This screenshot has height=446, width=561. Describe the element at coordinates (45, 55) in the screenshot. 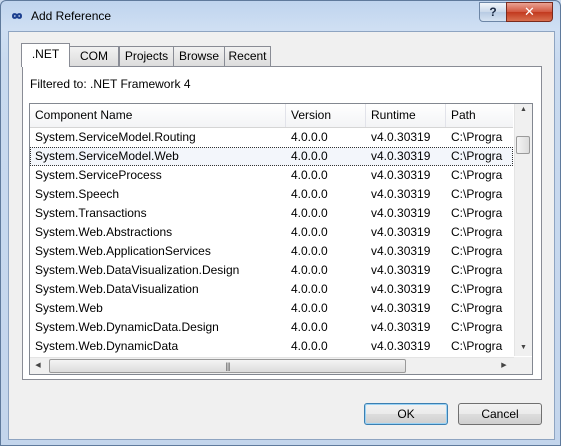

I see `tab-dotnet: .NET` at that location.